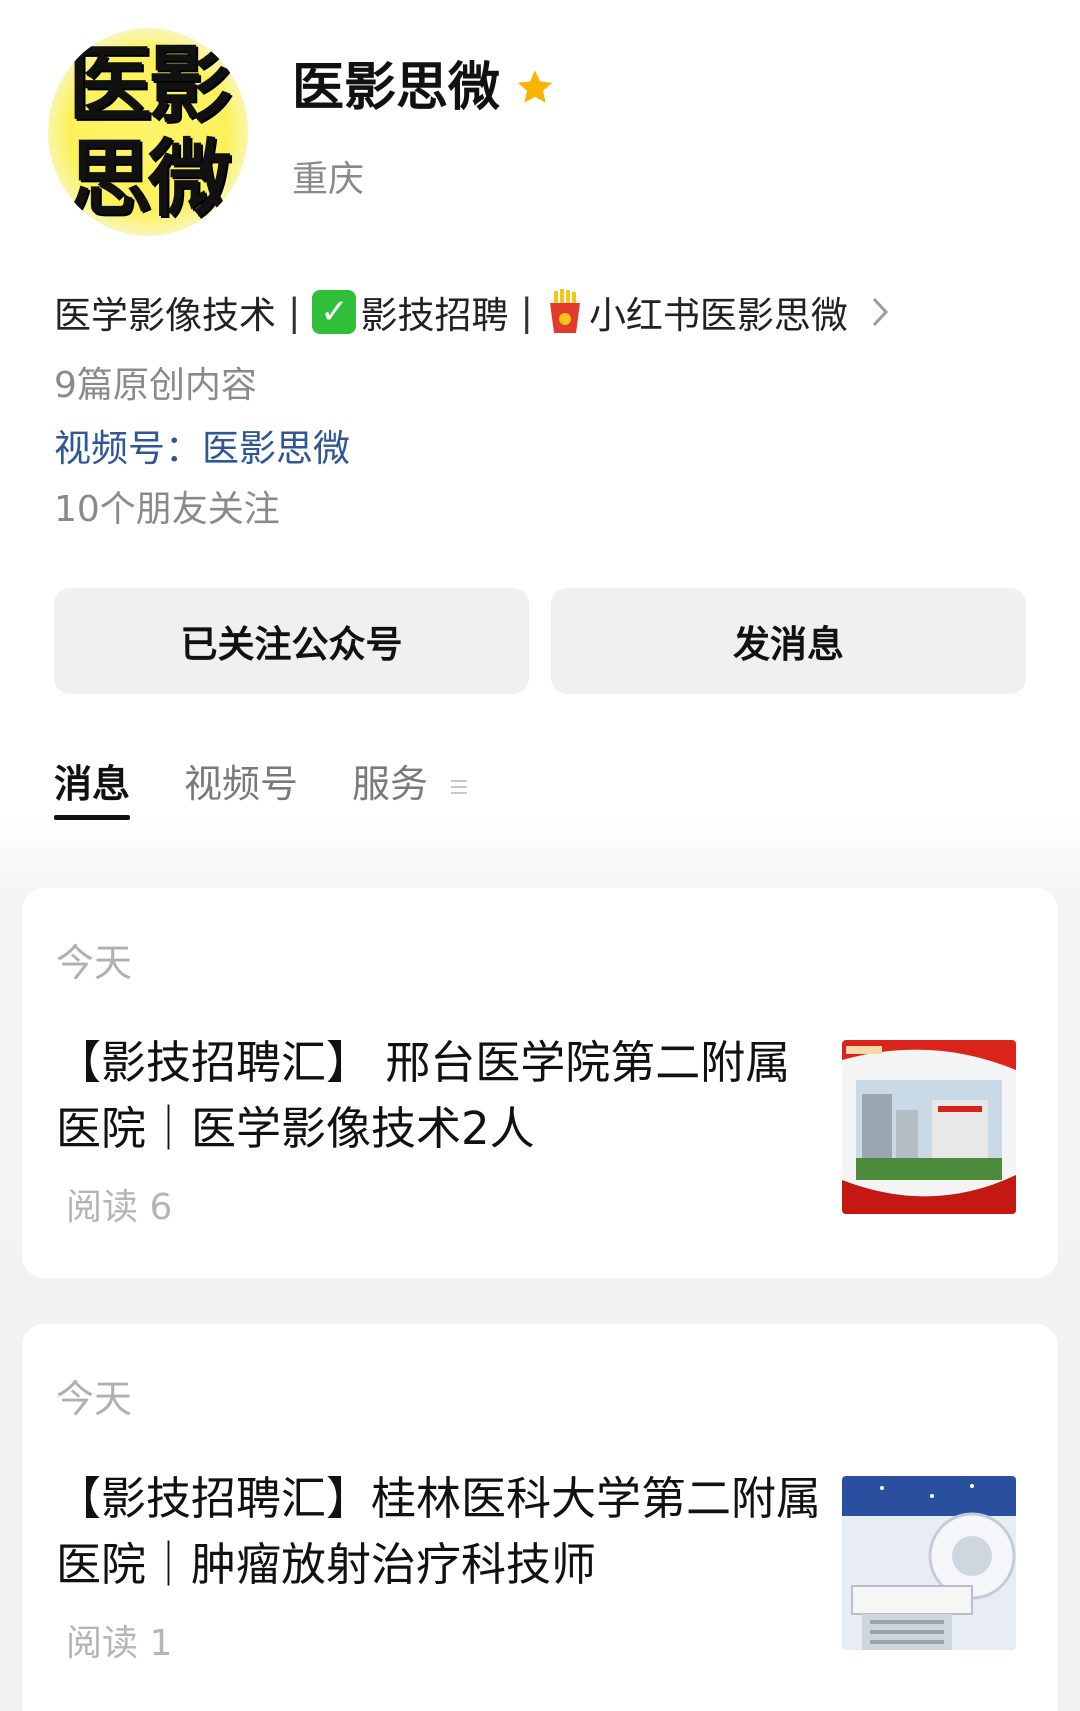 Image resolution: width=1080 pixels, height=1711 pixels. I want to click on tab-messages: 消息, so click(92, 788).